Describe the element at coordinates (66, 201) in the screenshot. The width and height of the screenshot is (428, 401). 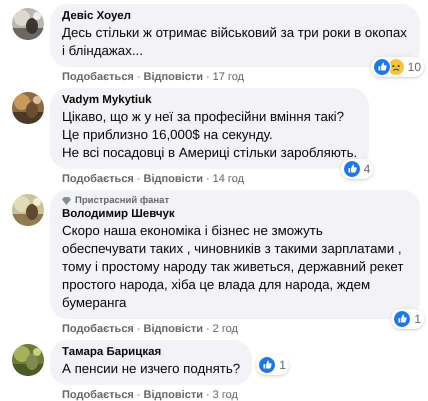
I see `gem-icon` at that location.